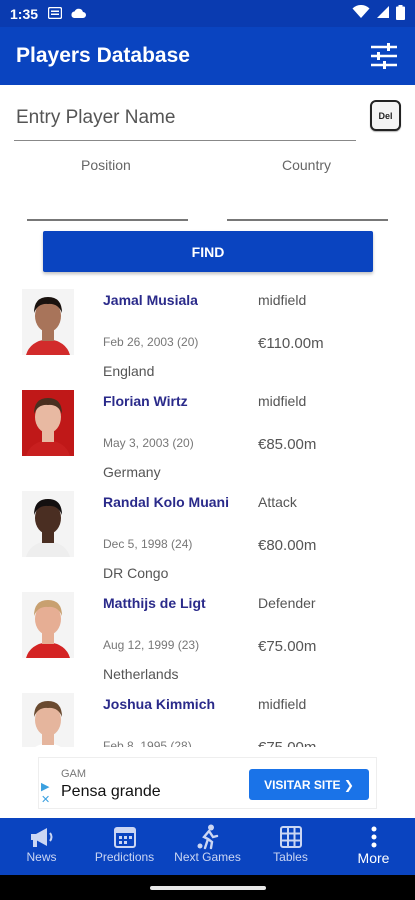  Describe the element at coordinates (148, 443) in the screenshot. I see `player-birthdate: May 3, 2003 (20)` at that location.